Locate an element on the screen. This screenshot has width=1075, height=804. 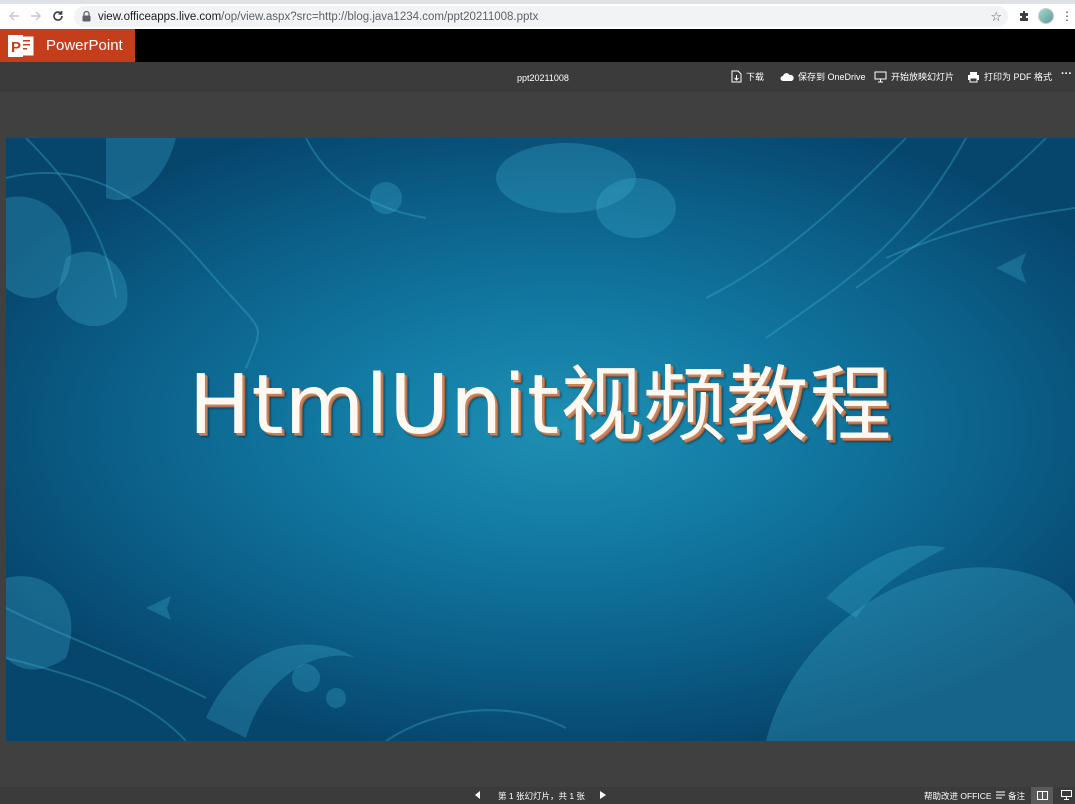
download-icon is located at coordinates (736, 76).